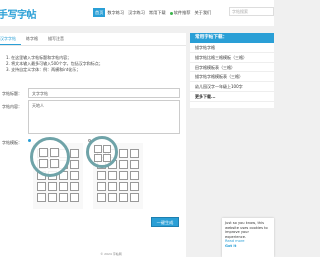 This screenshot has width=320, height=257. Describe the element at coordinates (104, 93) in the screenshot. I see `title-input: 文字字帖` at that location.